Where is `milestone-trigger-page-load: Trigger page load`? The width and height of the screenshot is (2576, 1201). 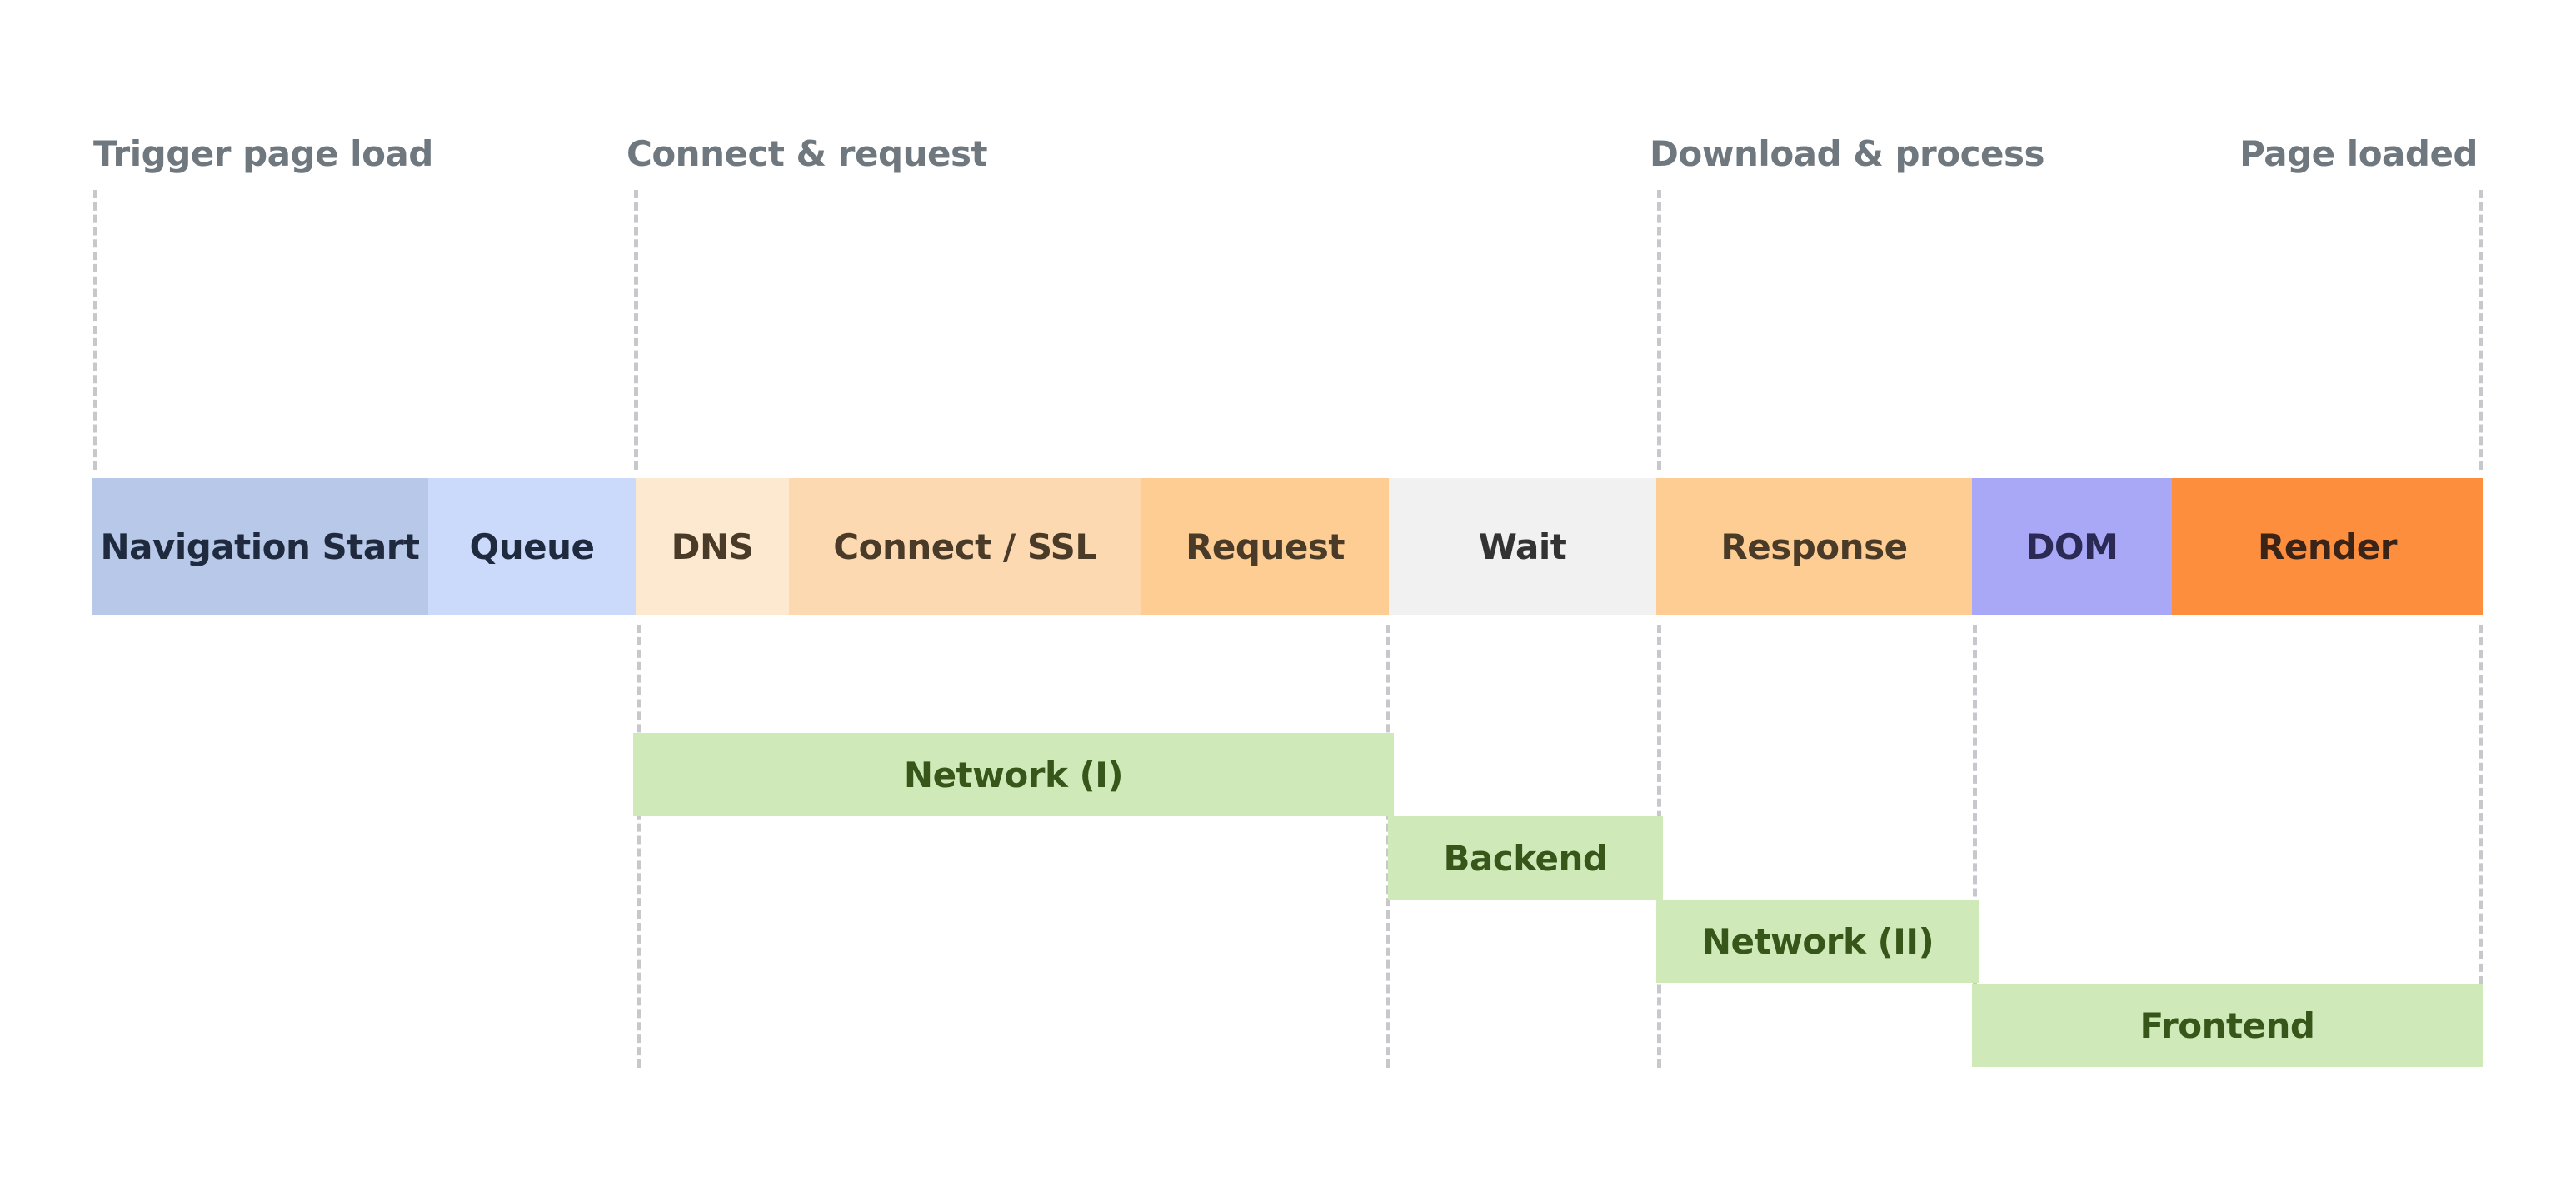 milestone-trigger-page-load: Trigger page load is located at coordinates (263, 153).